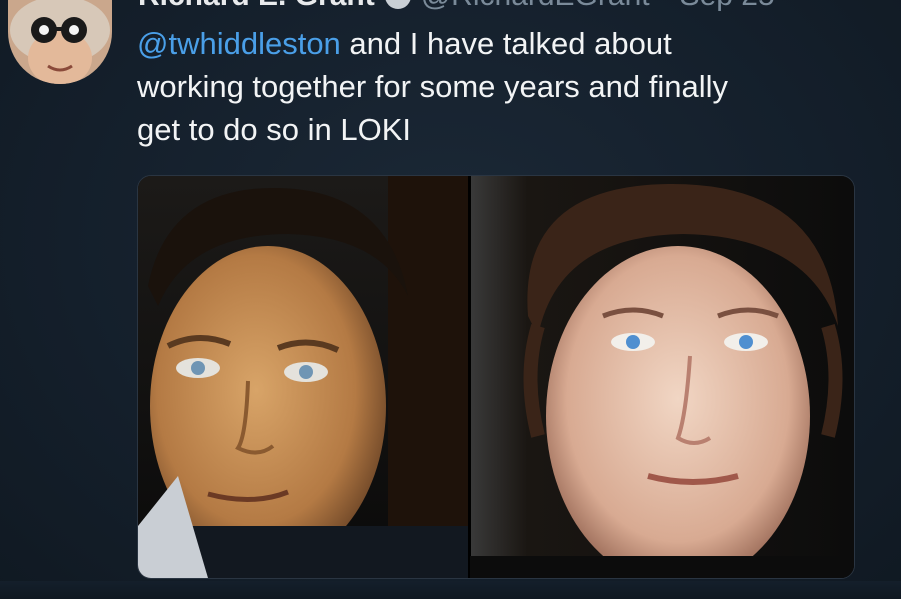 This screenshot has height=599, width=901. I want to click on tweet-text-line3: get to do so in LOKI, so click(274, 129).